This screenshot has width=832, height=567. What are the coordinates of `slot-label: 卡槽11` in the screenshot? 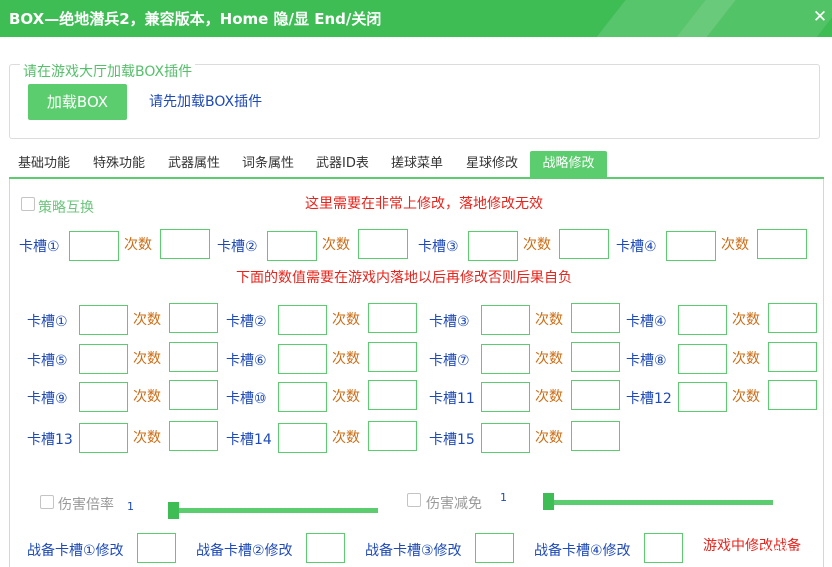 It's located at (452, 399).